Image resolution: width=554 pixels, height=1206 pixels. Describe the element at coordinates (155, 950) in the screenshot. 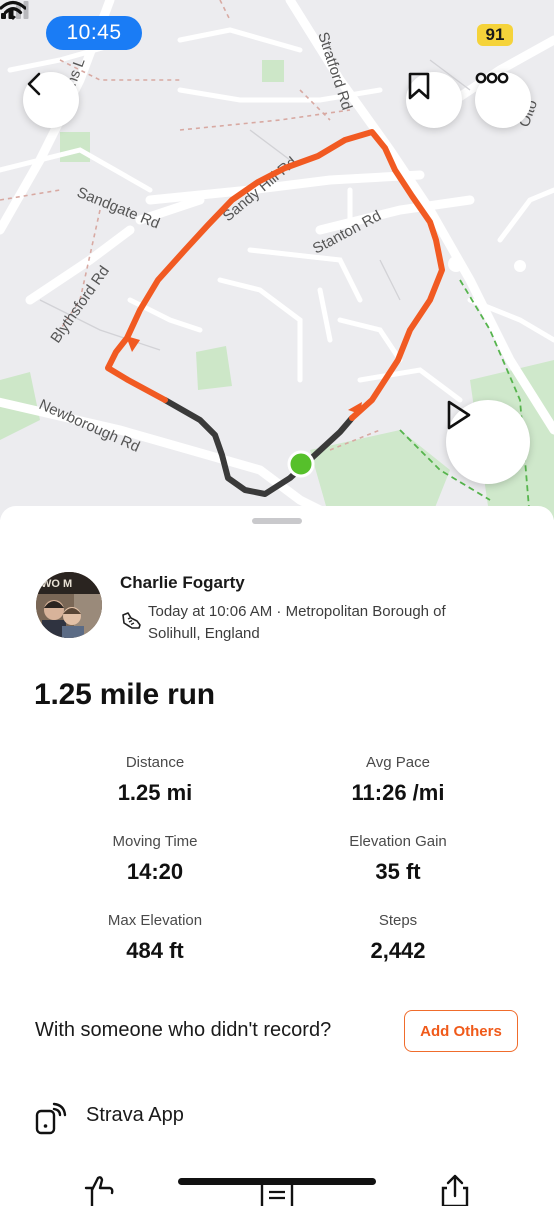

I see `stat-value: 484 ft` at that location.